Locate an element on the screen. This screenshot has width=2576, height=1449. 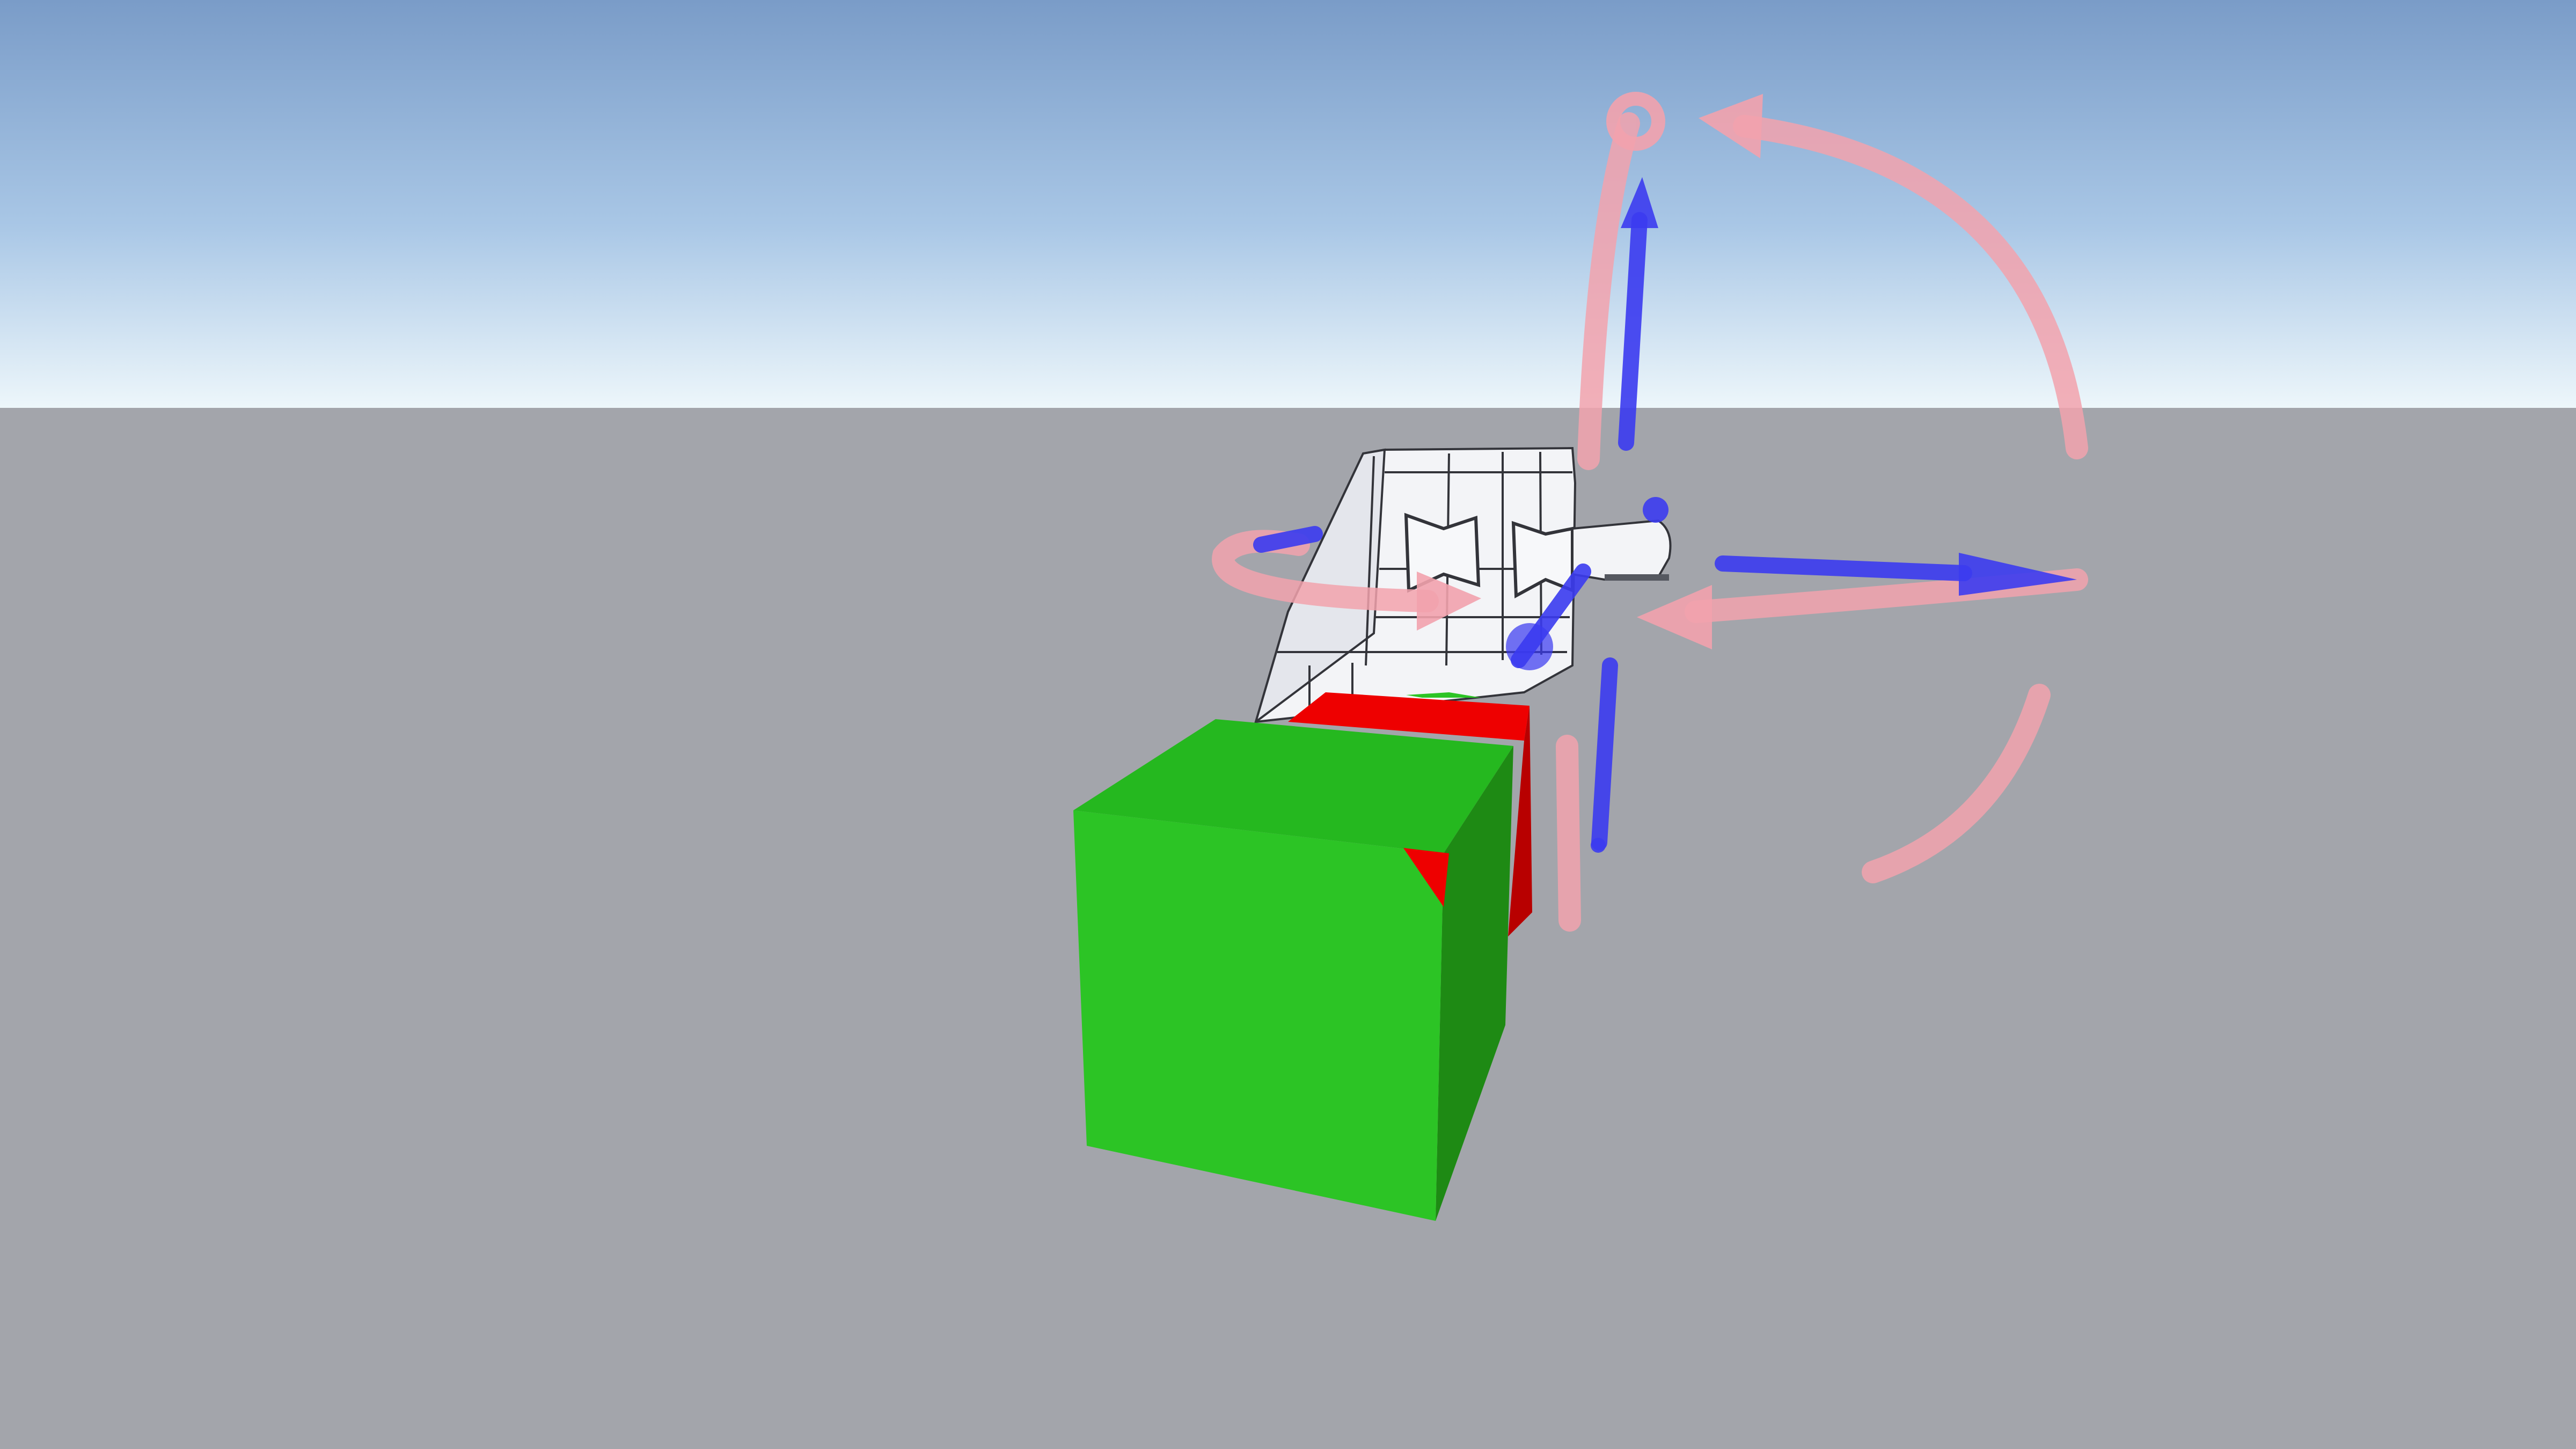
rotate-ring-arc-bottom-left is located at coordinates (1568, 833).